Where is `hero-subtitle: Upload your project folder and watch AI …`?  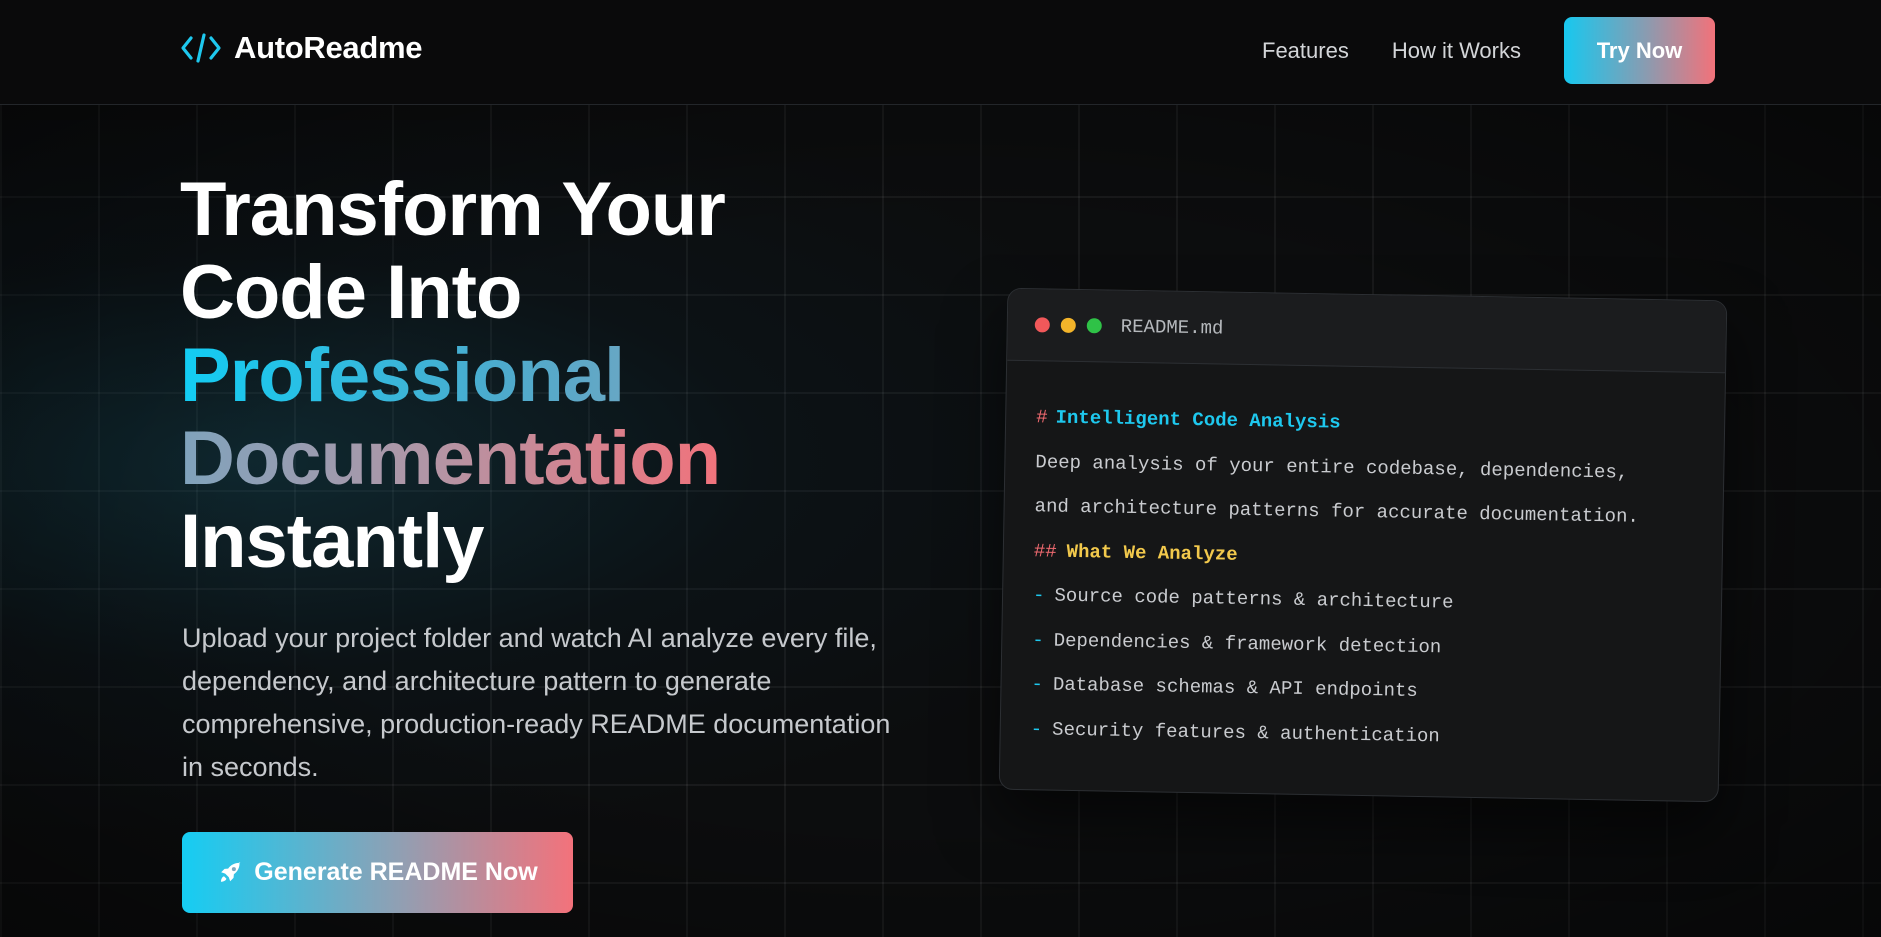
hero-subtitle: Upload your project folder and watch AI … is located at coordinates (536, 702).